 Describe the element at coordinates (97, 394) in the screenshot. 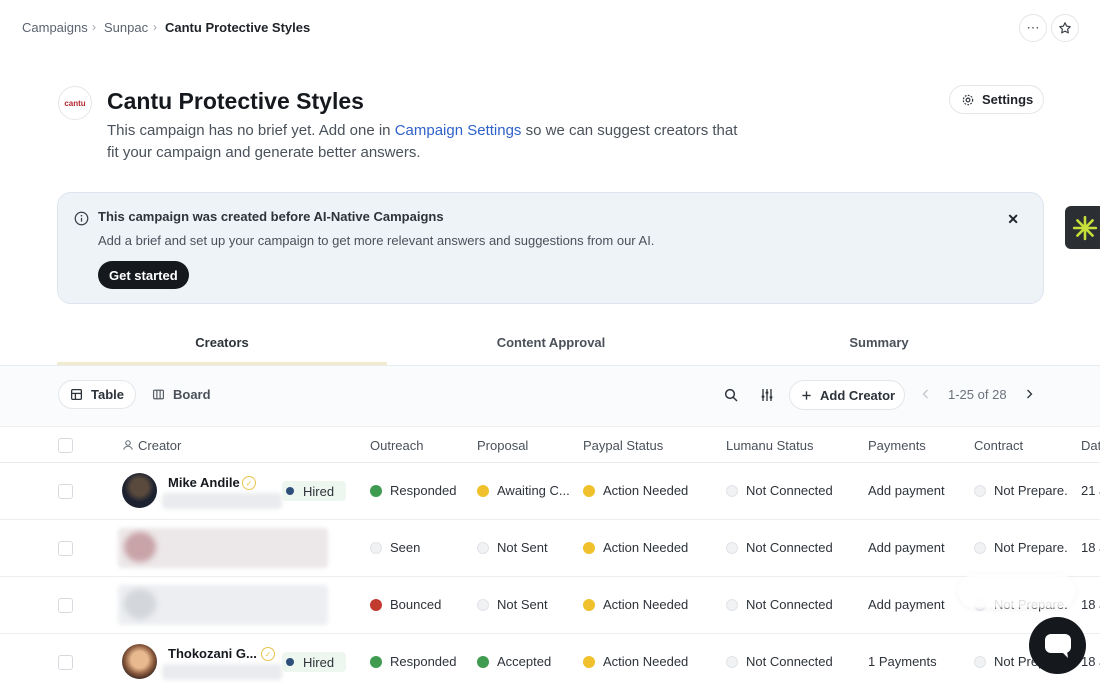

I see `view-table-button: Table` at that location.